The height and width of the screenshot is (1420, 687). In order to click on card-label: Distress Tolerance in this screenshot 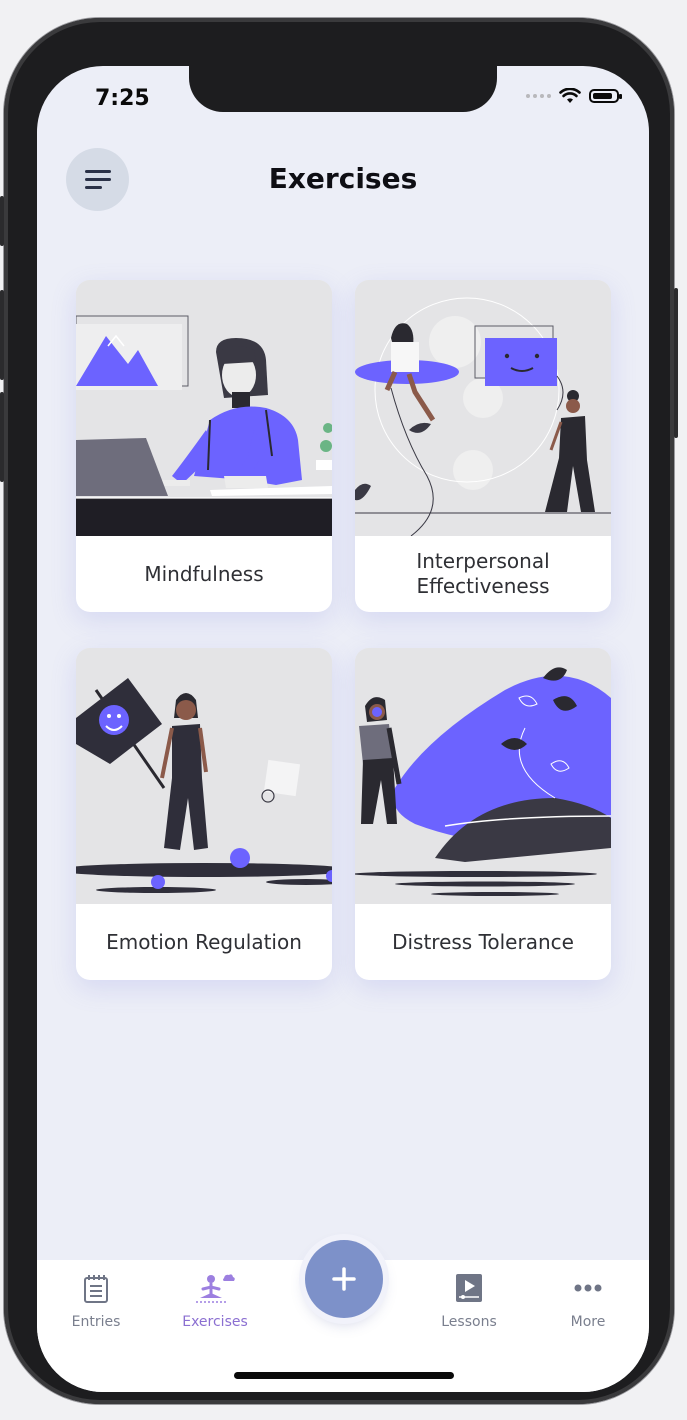, I will do `click(483, 941)`.